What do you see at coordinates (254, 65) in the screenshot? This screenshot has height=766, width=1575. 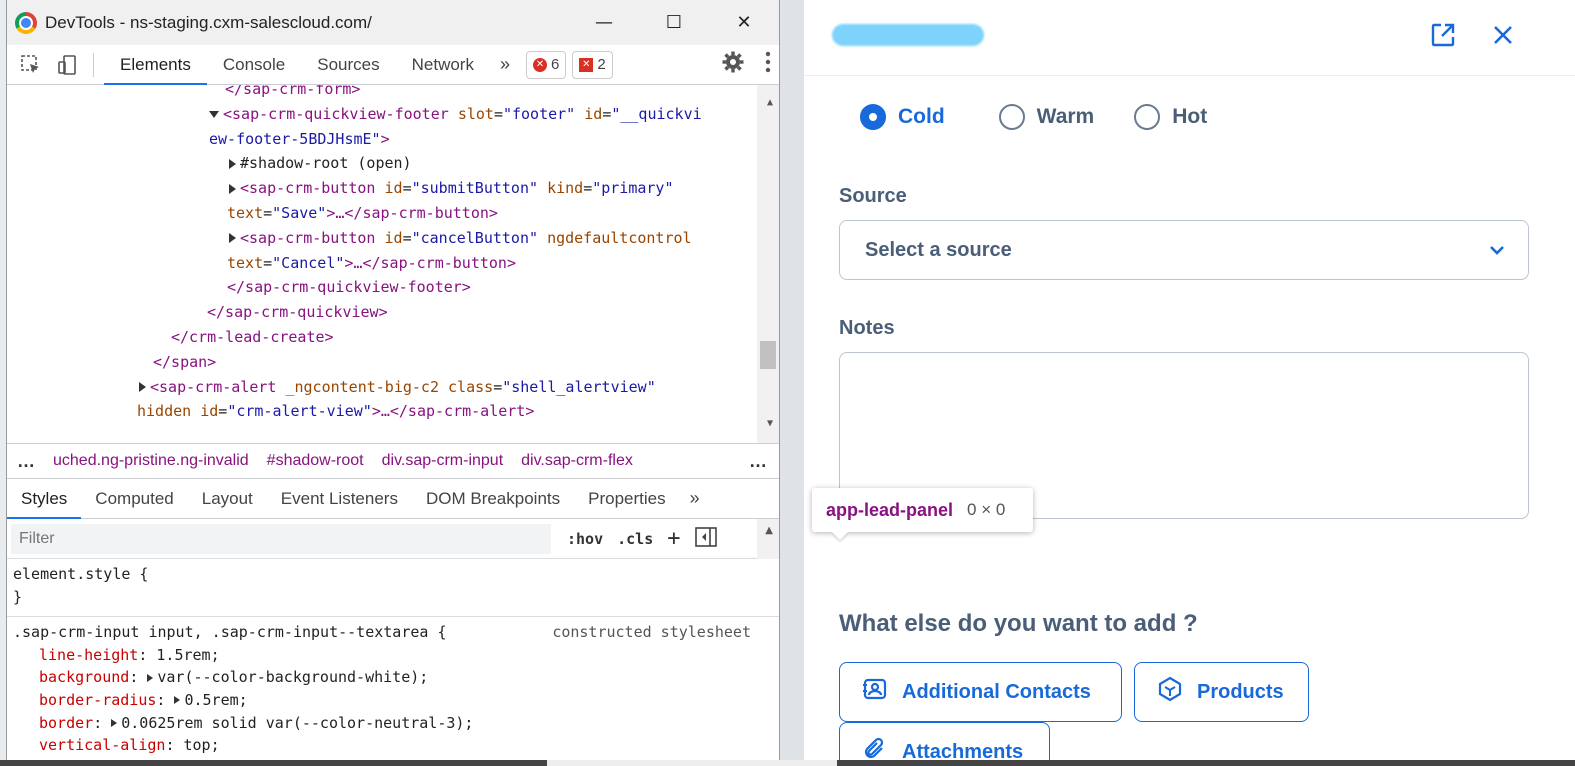 I see `tab-console: Console` at bounding box center [254, 65].